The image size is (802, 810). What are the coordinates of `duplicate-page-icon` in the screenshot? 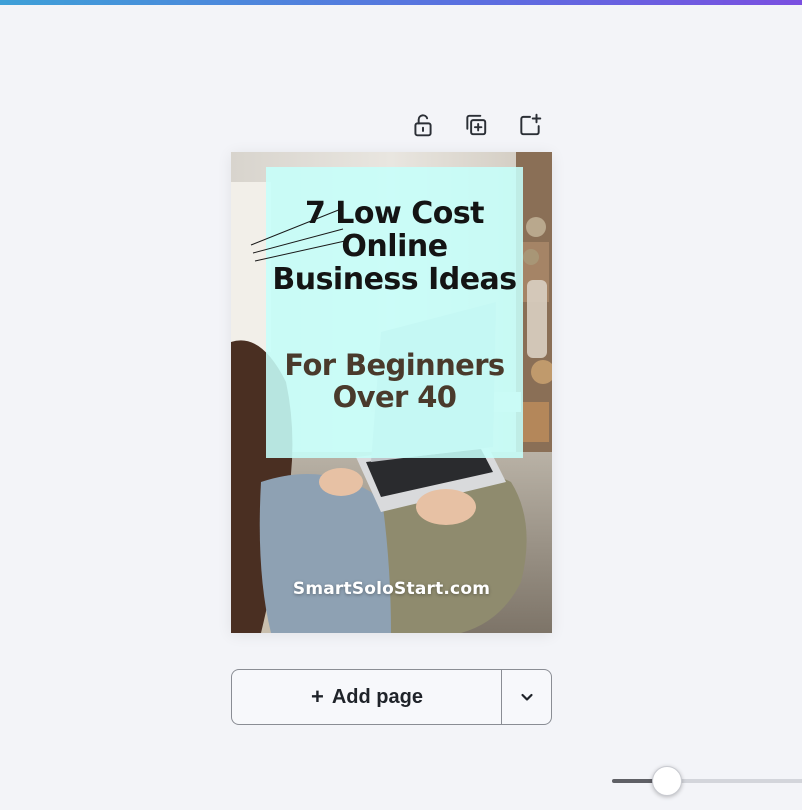 It's located at (476, 125).